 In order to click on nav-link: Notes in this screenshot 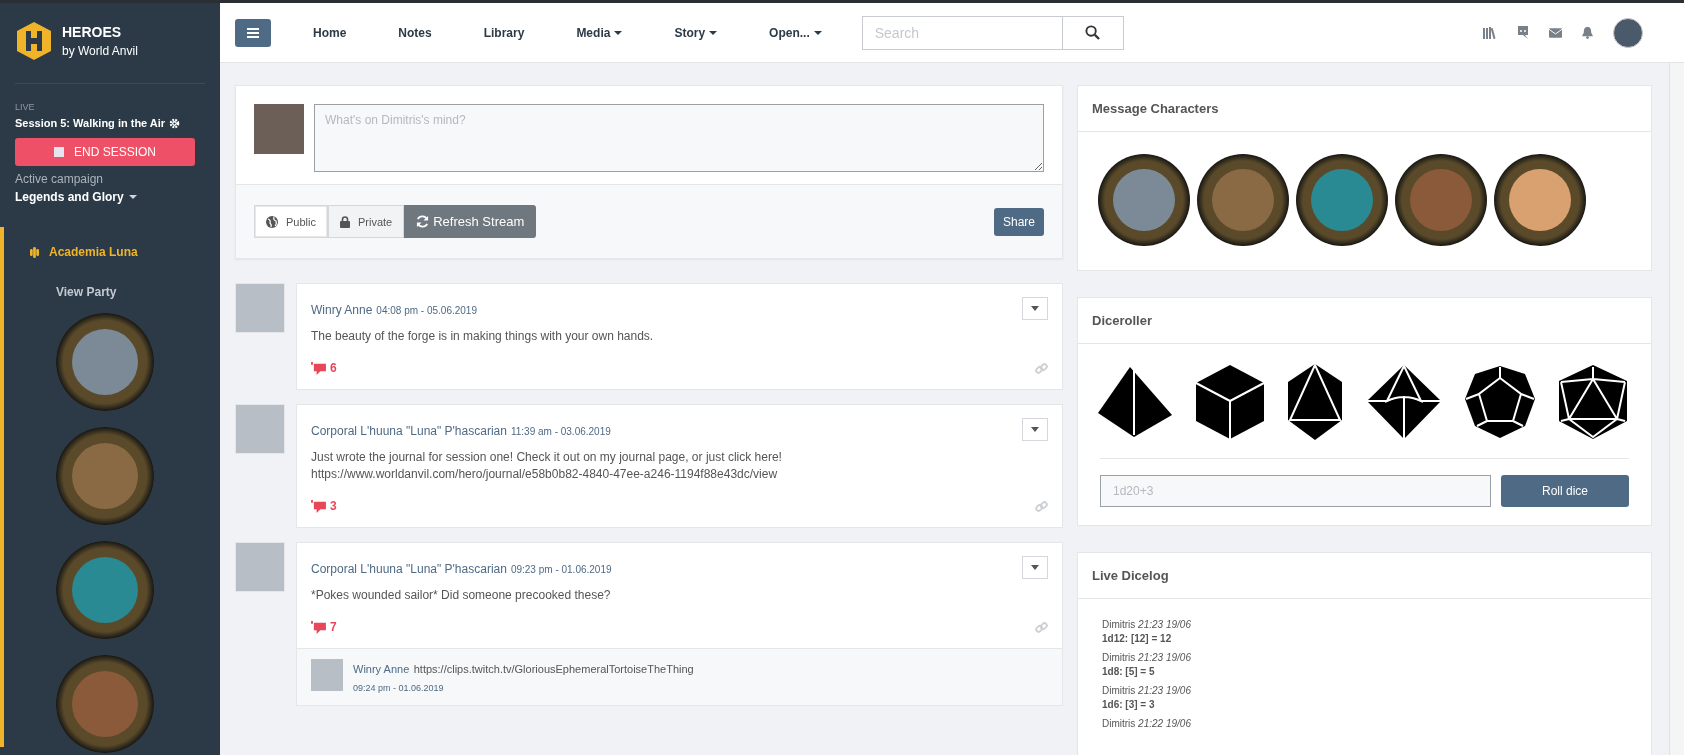, I will do `click(413, 32)`.